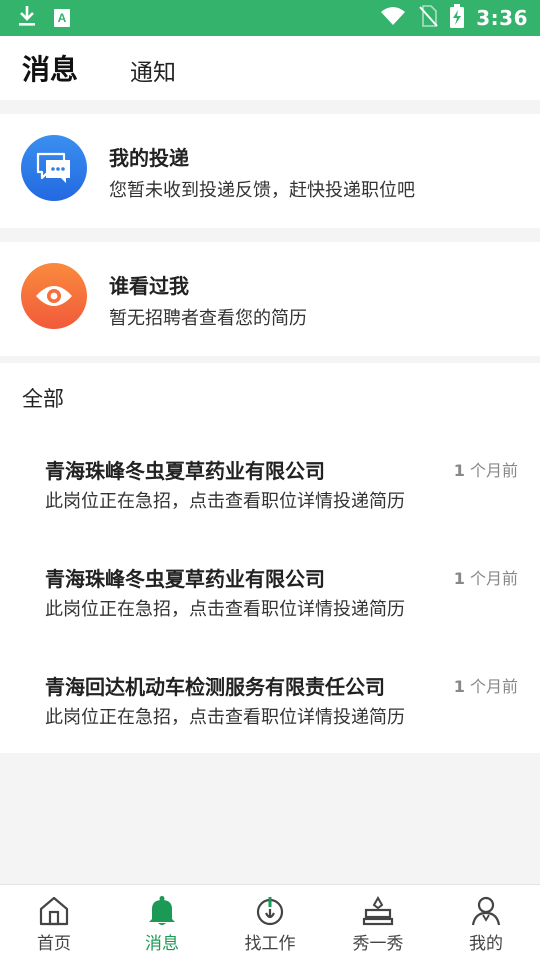 The width and height of the screenshot is (540, 960). Describe the element at coordinates (457, 18) in the screenshot. I see `battery-charging-icon` at that location.